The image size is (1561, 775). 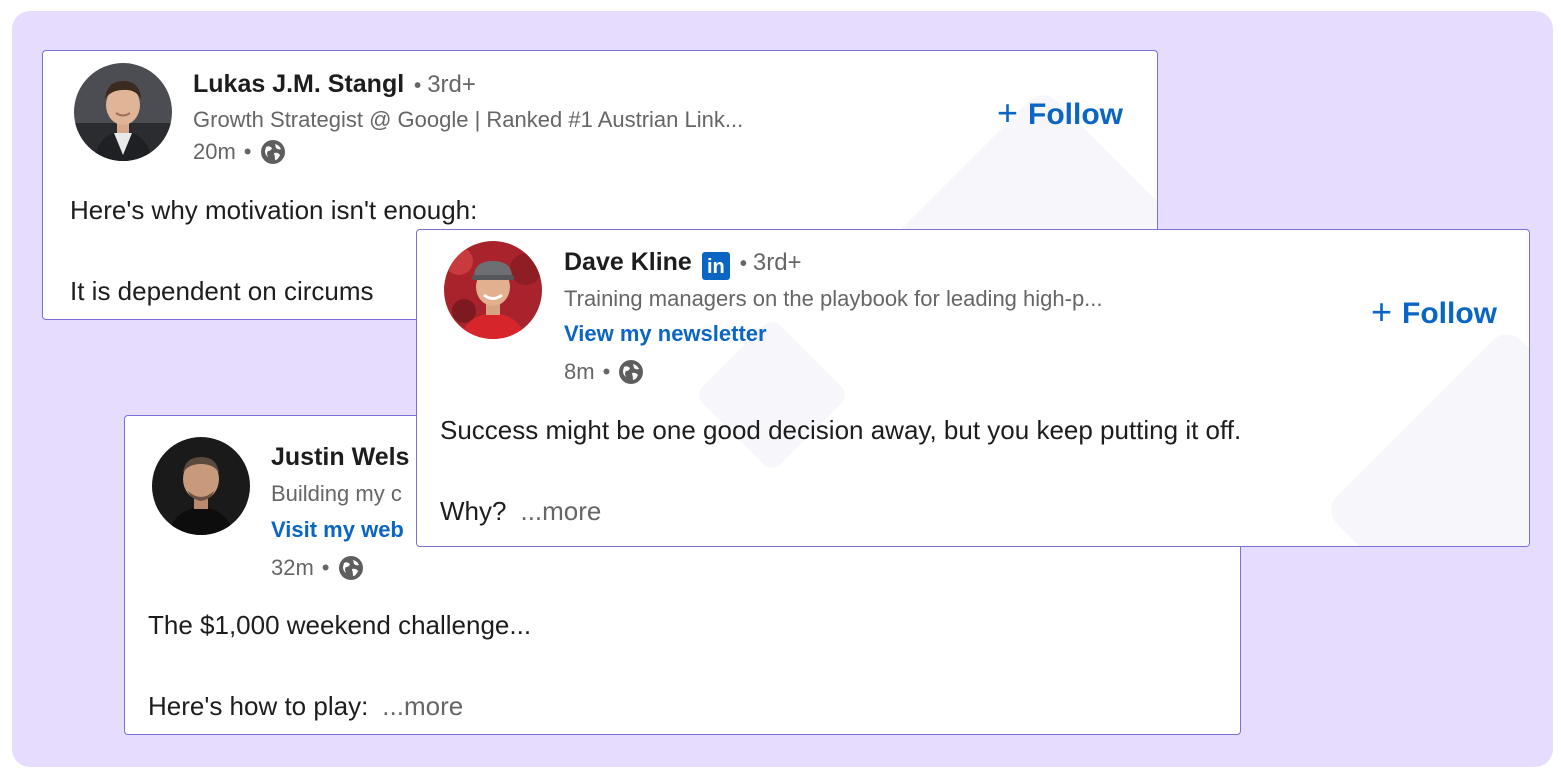 I want to click on author-name: Lukas J.M. Stangl • 3rd+, so click(x=334, y=85).